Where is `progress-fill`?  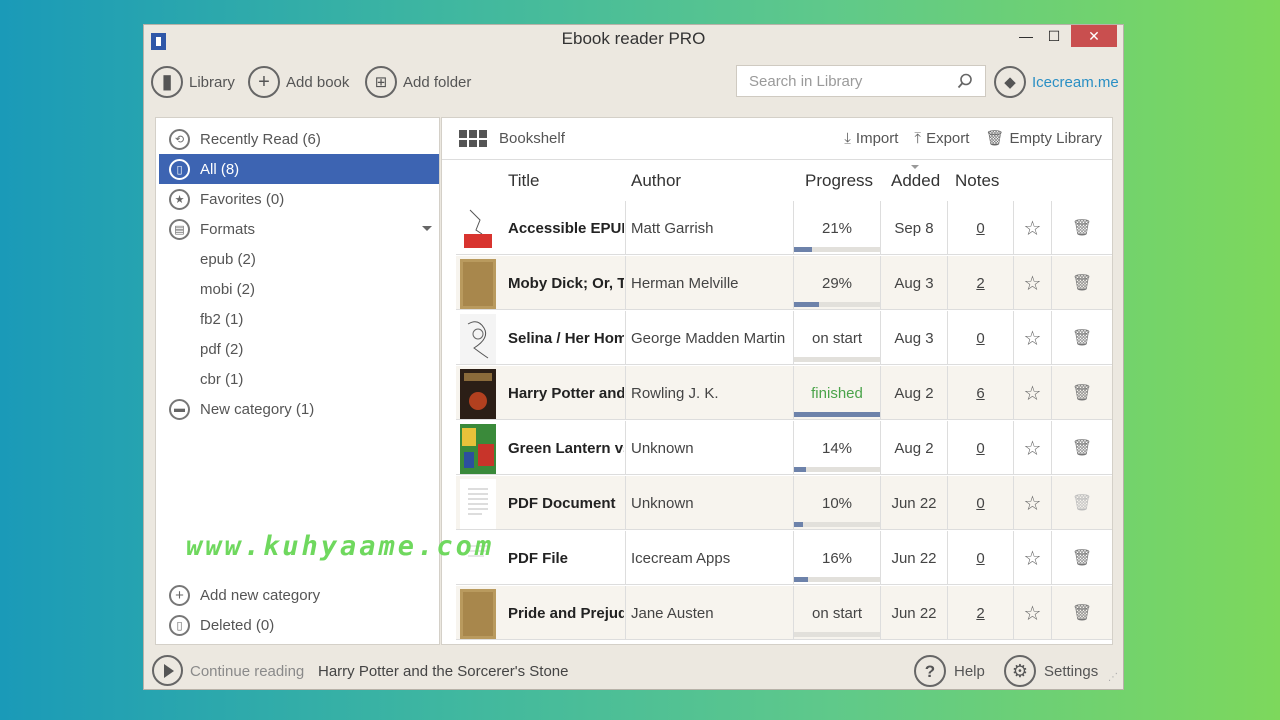 progress-fill is located at coordinates (837, 414).